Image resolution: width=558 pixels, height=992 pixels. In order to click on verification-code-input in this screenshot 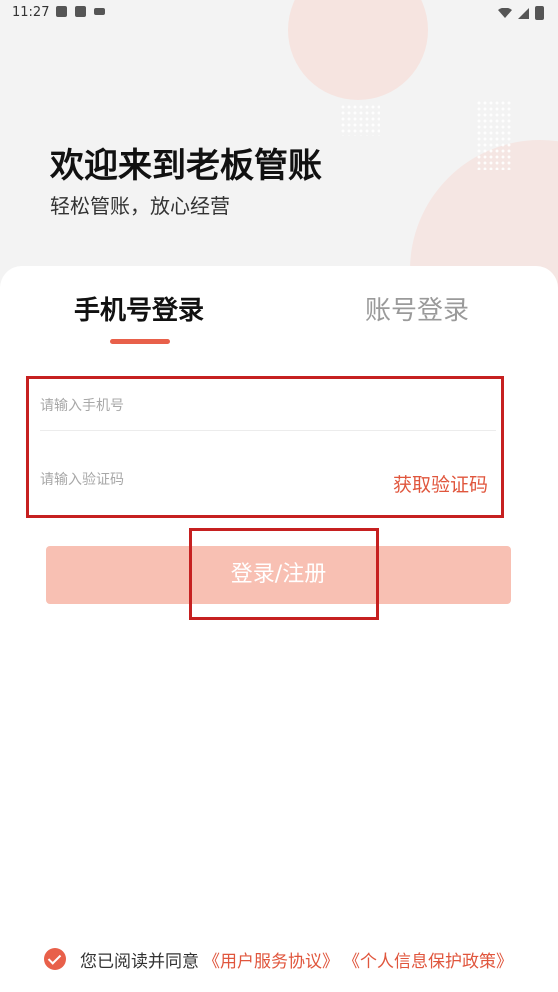, I will do `click(200, 480)`.